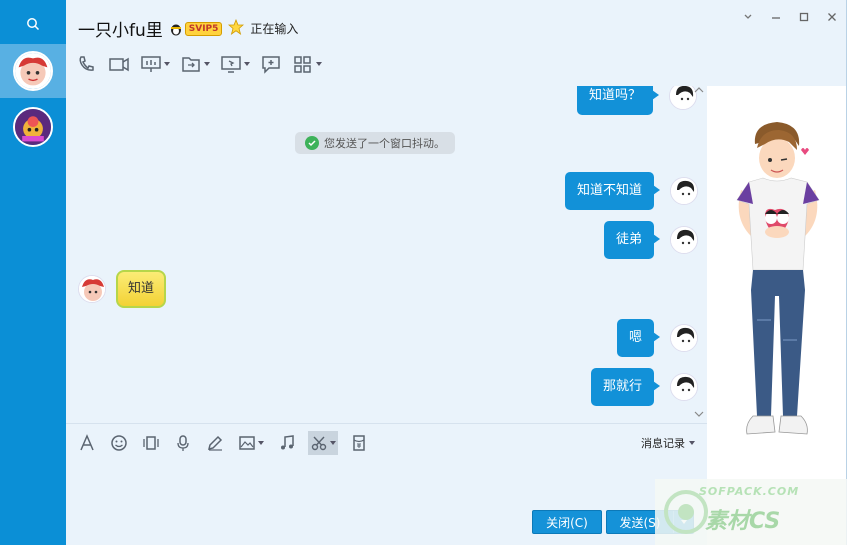  What do you see at coordinates (618, 100) in the screenshot?
I see `message-bubble: 知道吗？` at bounding box center [618, 100].